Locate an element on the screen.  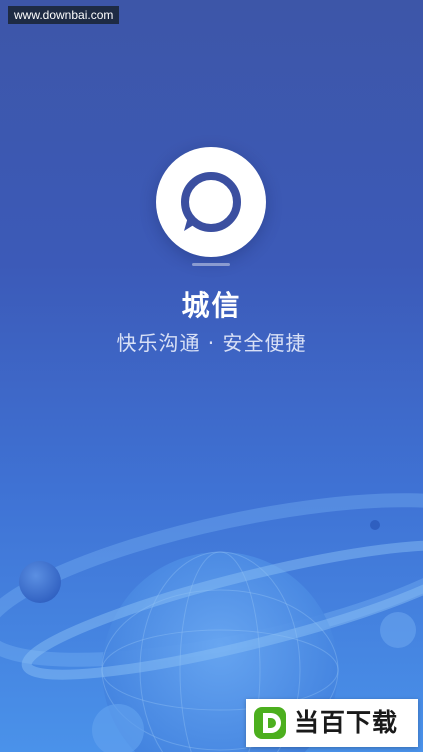
app-slogan: 快乐沟通 · 安全便捷 is located at coordinates (211, 343).